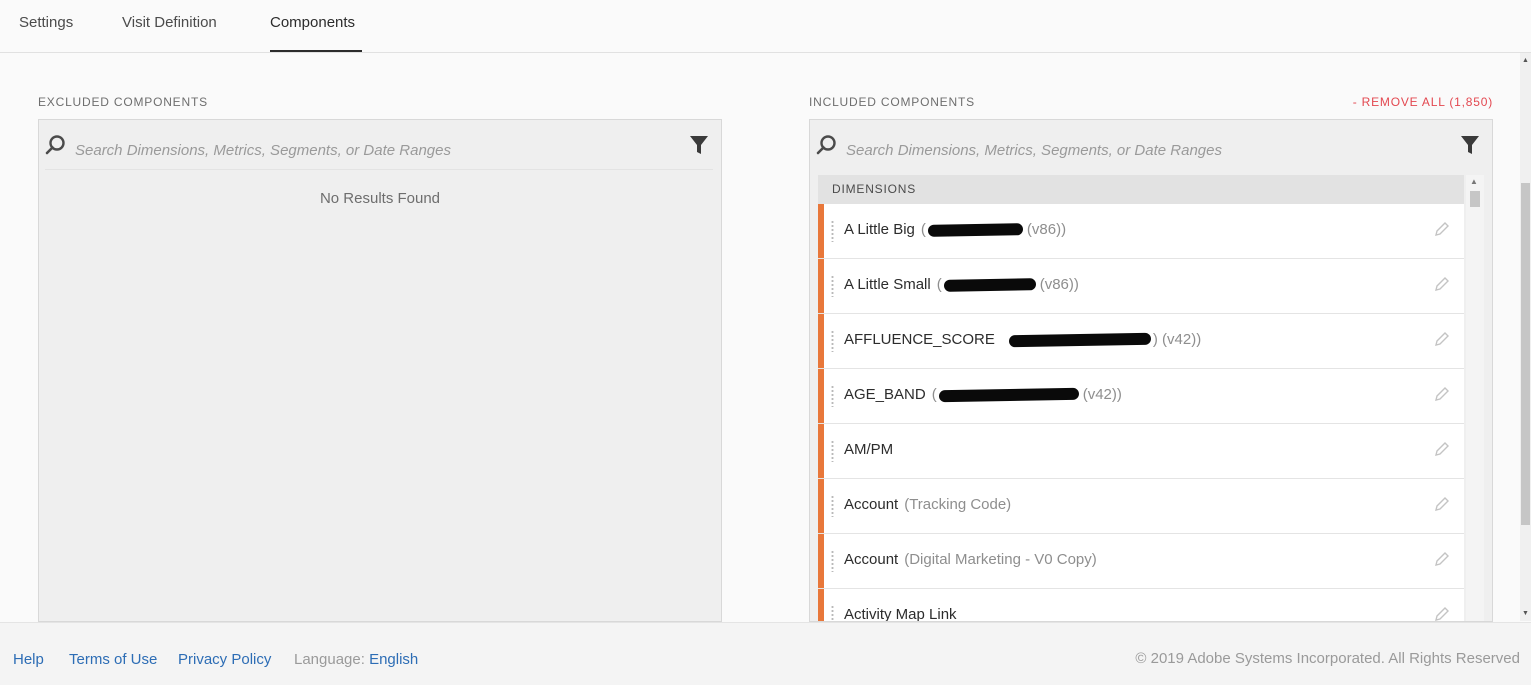  What do you see at coordinates (393, 659) in the screenshot?
I see `language-value: English` at bounding box center [393, 659].